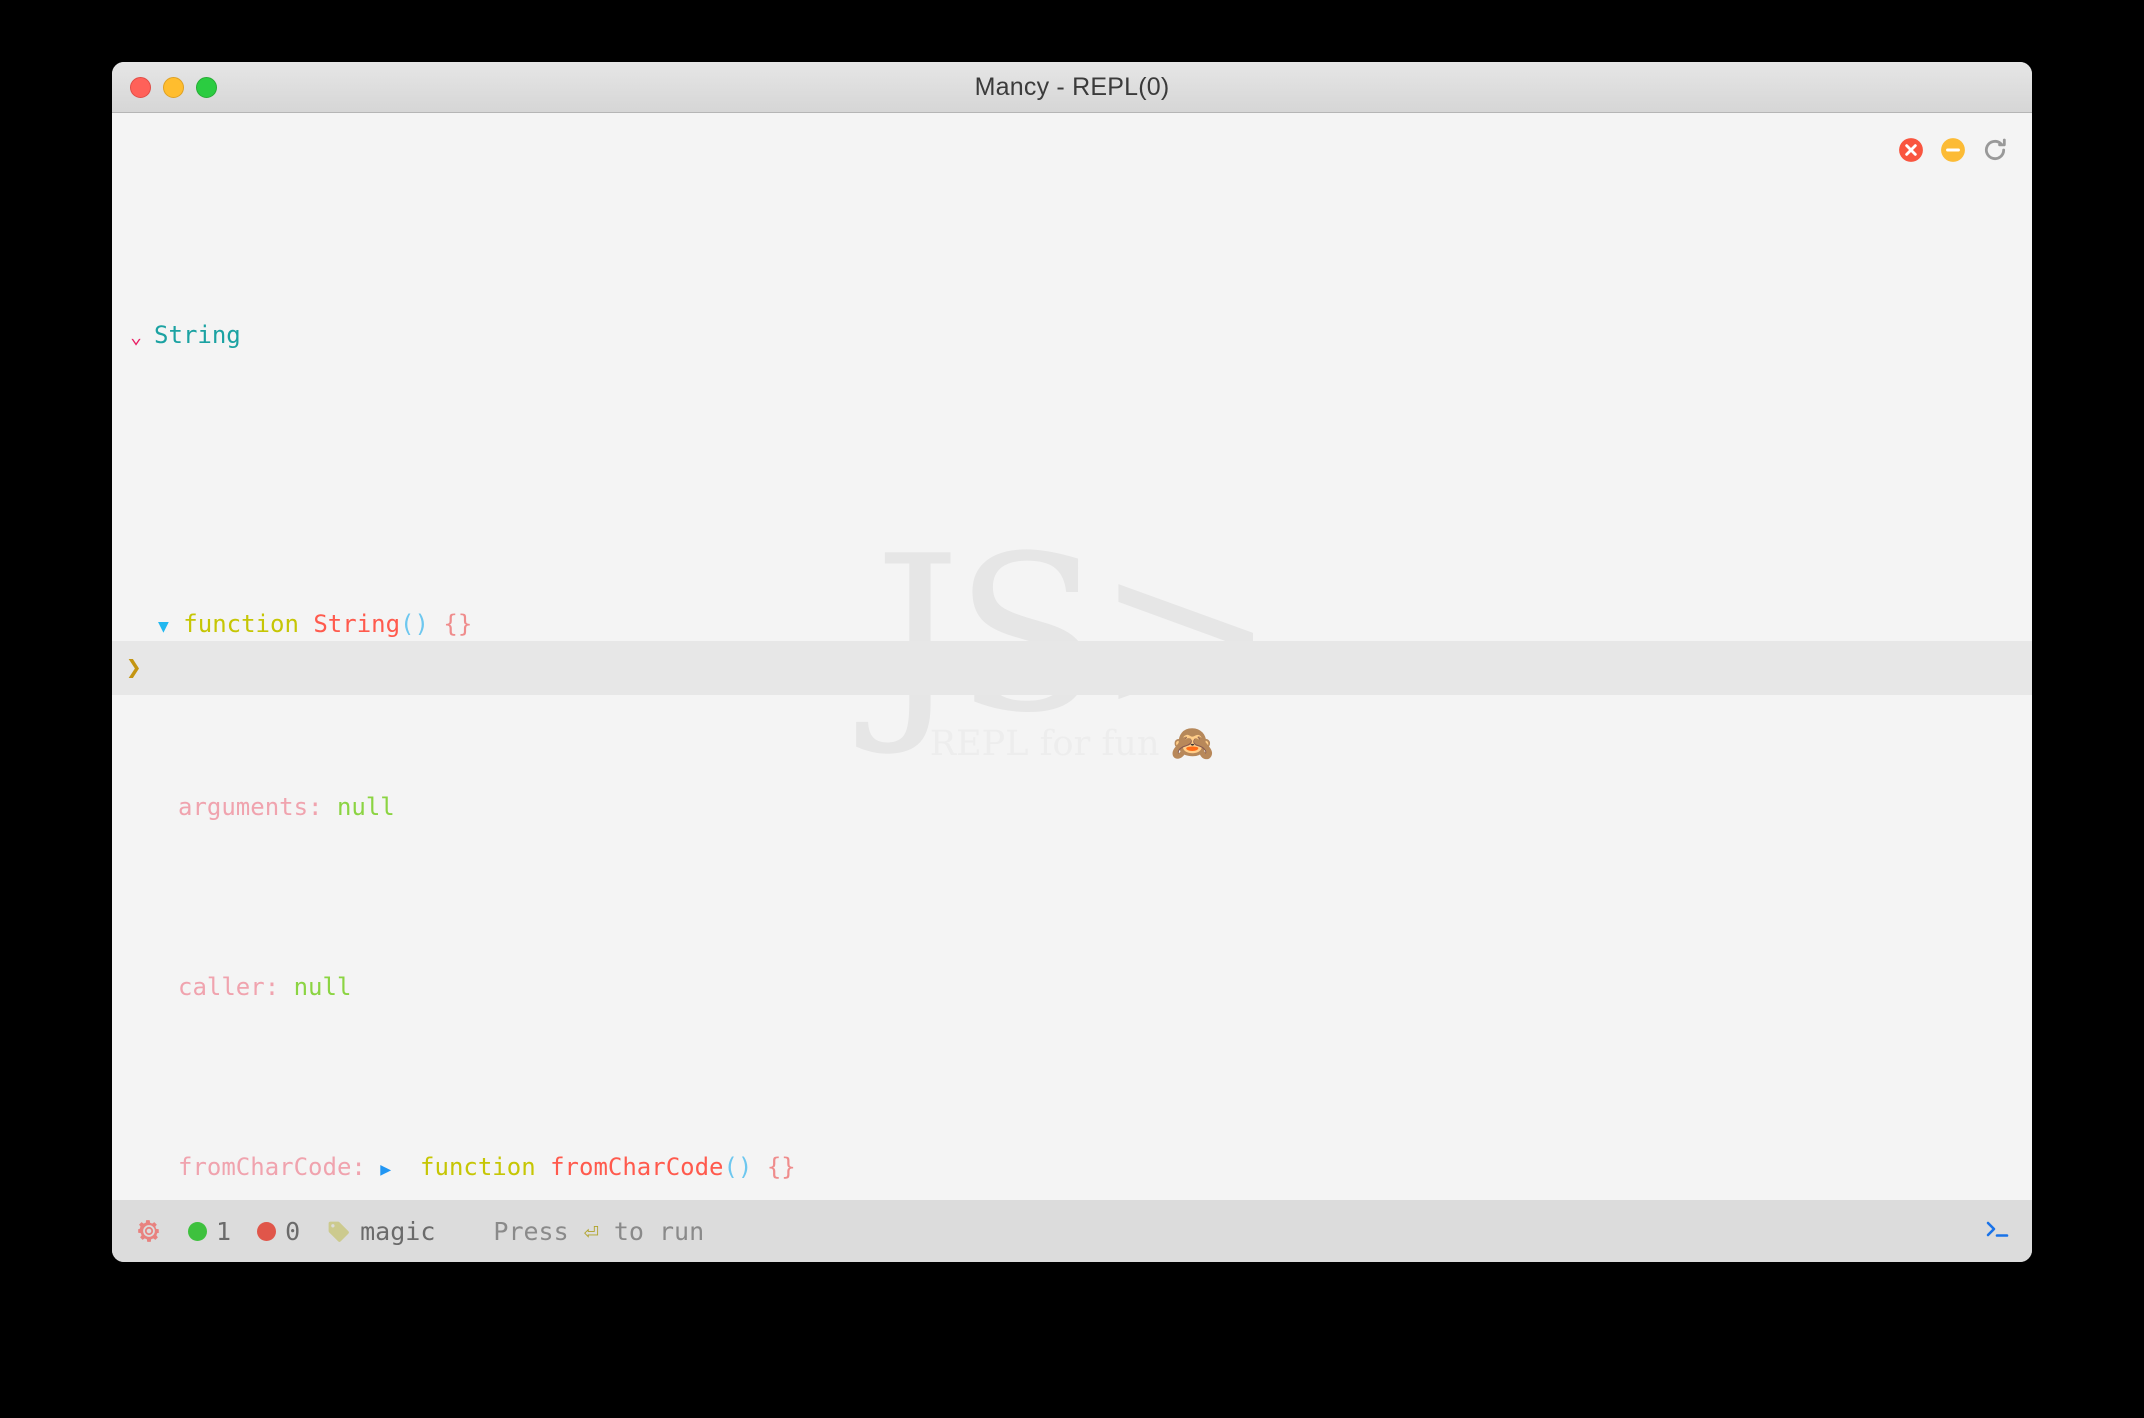 This screenshot has height=1418, width=2144. I want to click on title-bar: Mancy - REPL(0), so click(1072, 87).